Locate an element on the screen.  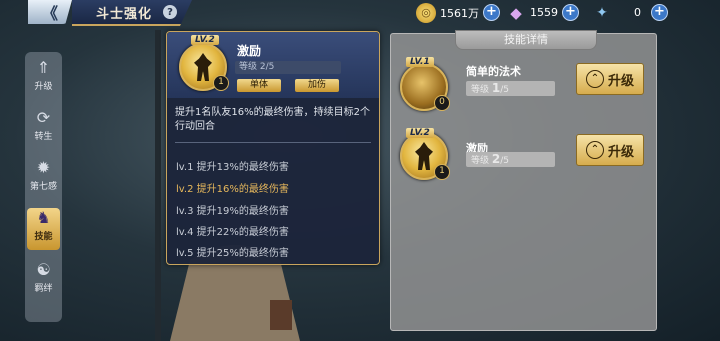
tooltip-skill-name: 激励 is located at coordinates (249, 51).